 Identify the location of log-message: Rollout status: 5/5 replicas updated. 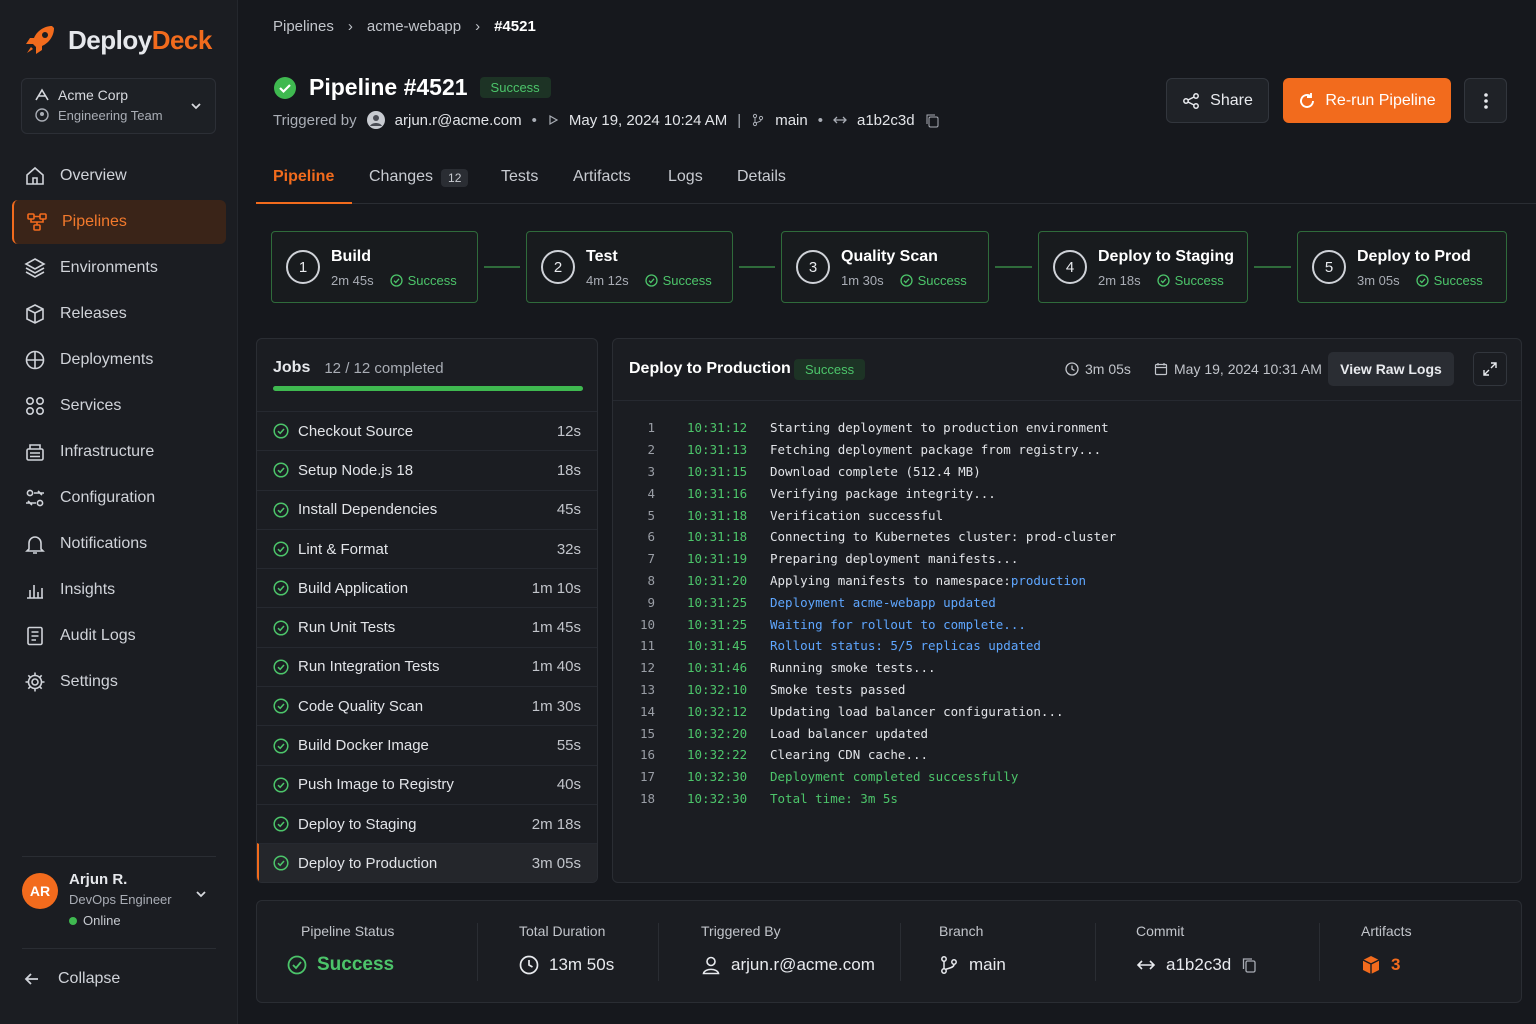
(905, 646).